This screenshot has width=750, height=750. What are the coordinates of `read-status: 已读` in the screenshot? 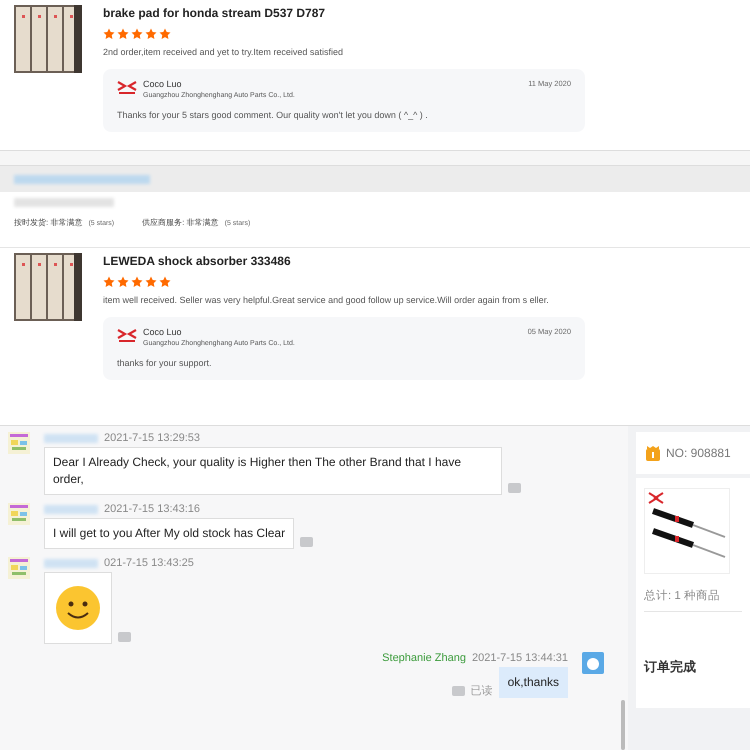 It's located at (481, 691).